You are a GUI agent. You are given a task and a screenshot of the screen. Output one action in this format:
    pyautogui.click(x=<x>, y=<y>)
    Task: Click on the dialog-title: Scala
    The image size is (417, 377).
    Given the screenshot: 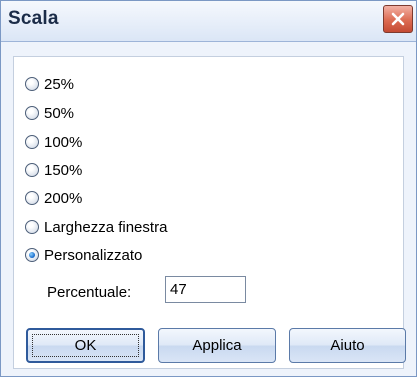 What is the action you would take?
    pyautogui.click(x=33, y=18)
    